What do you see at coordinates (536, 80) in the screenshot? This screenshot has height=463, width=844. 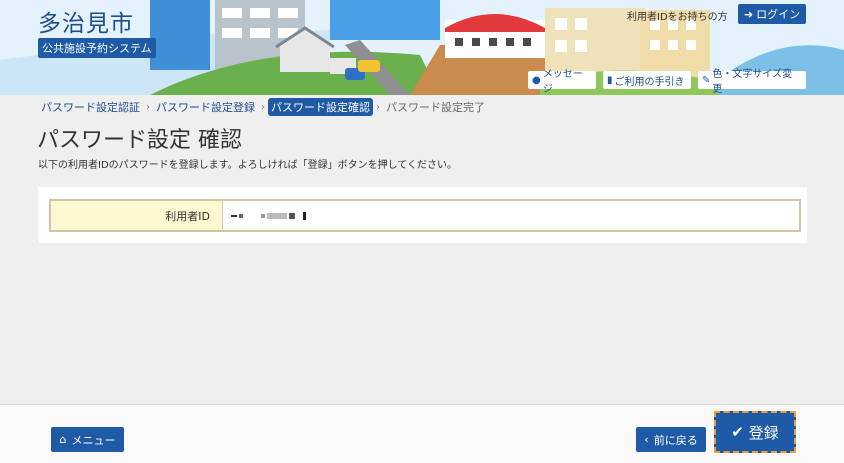 I see `chat-bubble-icon: ●` at bounding box center [536, 80].